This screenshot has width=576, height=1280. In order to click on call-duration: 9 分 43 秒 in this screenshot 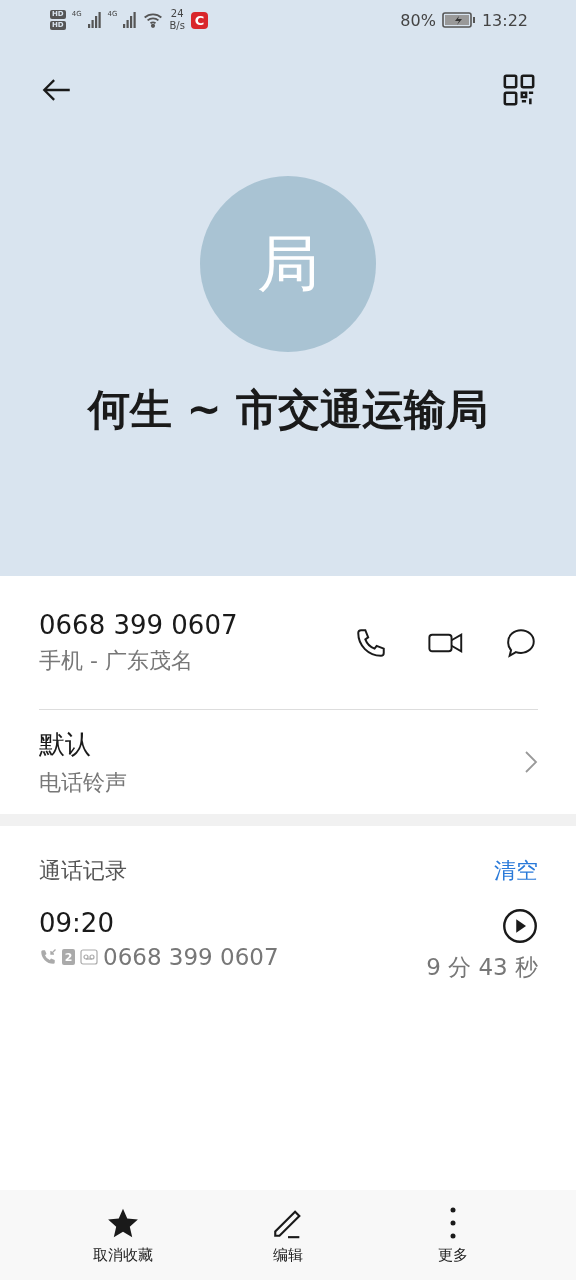, I will do `click(482, 967)`.